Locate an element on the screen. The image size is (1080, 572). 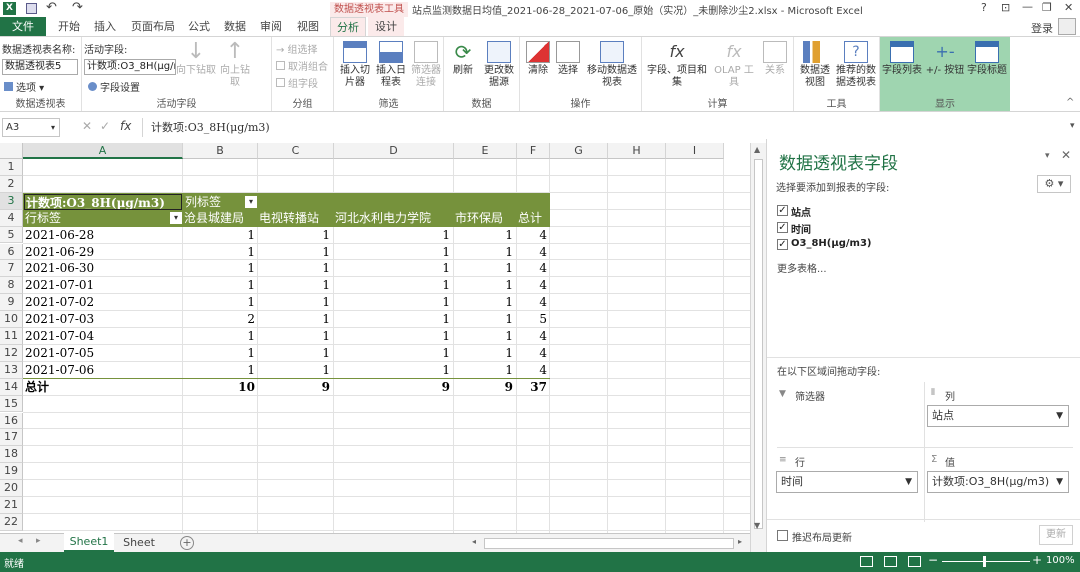
scroll-right-icon: ▸ is located at coordinates (740, 541).